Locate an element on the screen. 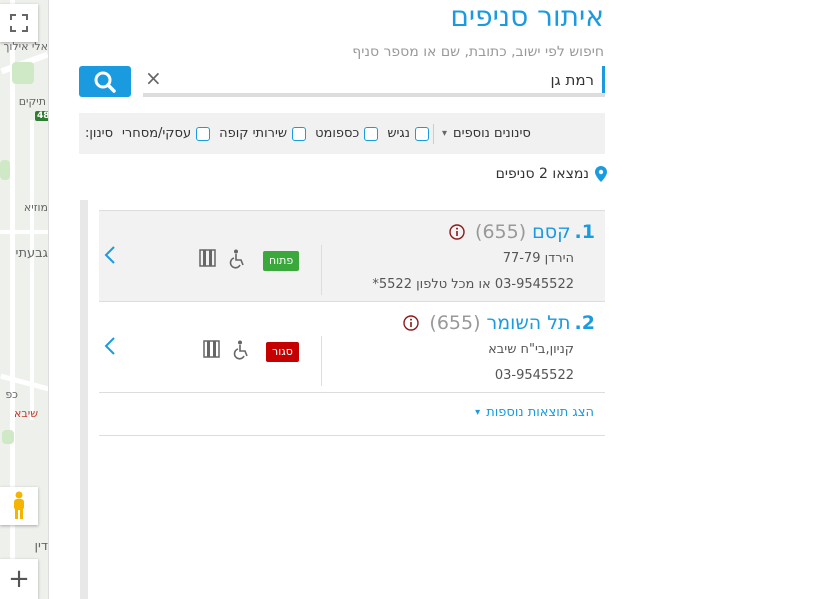  filter-business: עסקי/מסחרי is located at coordinates (166, 133).